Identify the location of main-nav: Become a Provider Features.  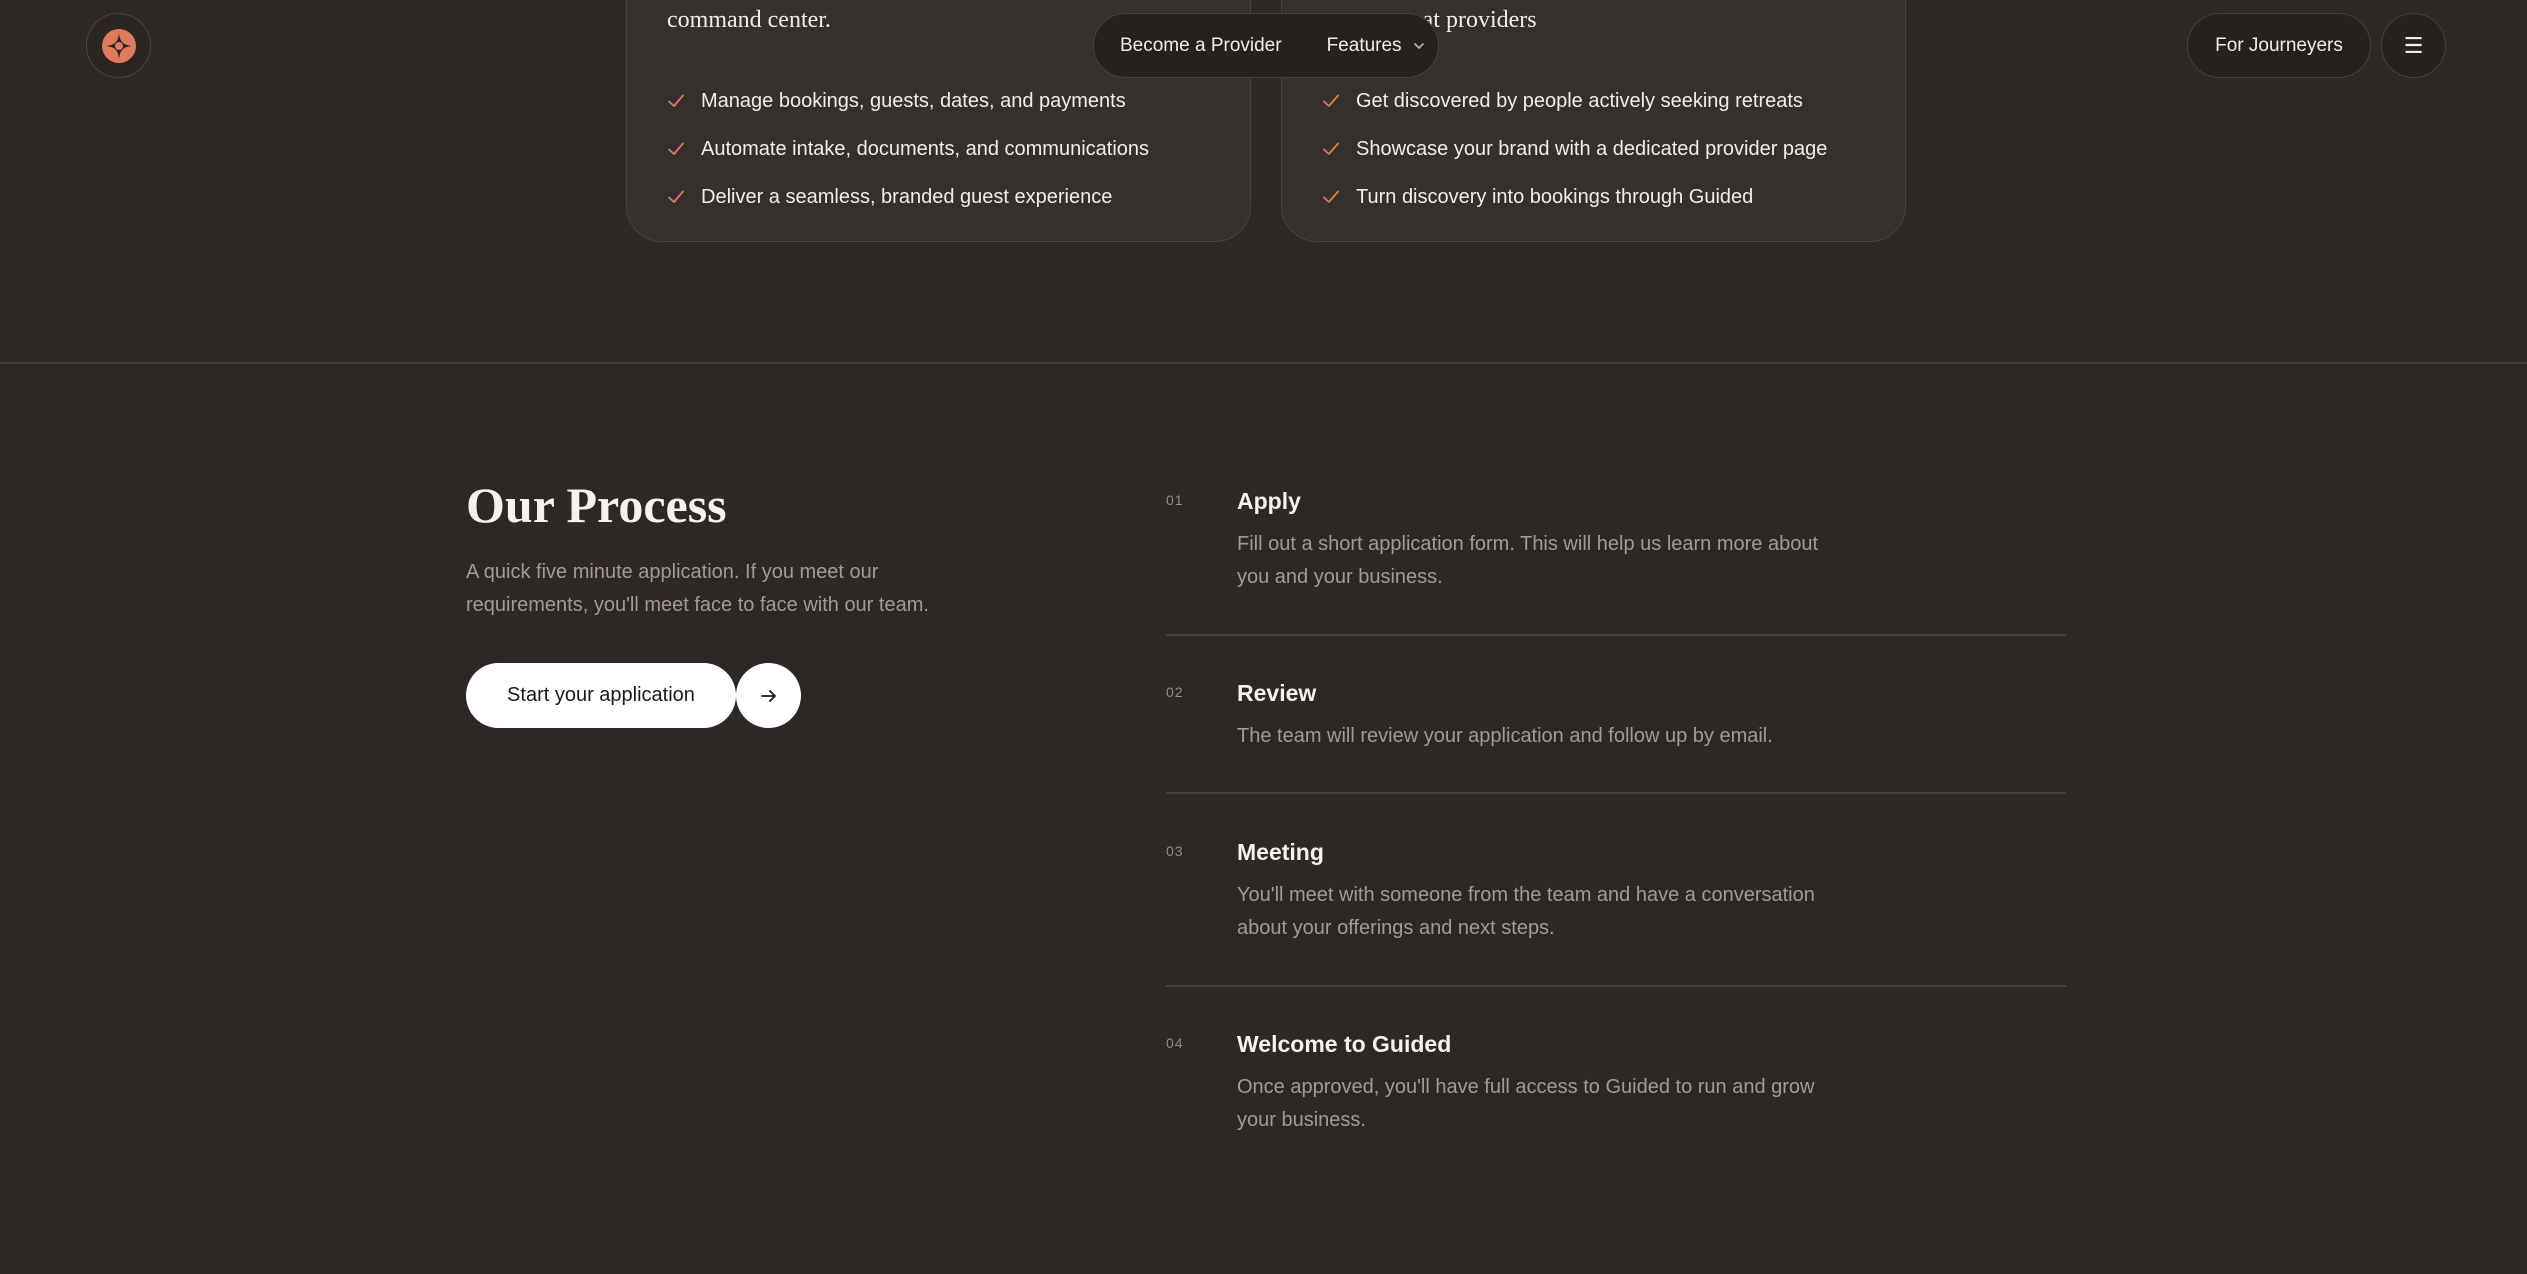
(1266, 45).